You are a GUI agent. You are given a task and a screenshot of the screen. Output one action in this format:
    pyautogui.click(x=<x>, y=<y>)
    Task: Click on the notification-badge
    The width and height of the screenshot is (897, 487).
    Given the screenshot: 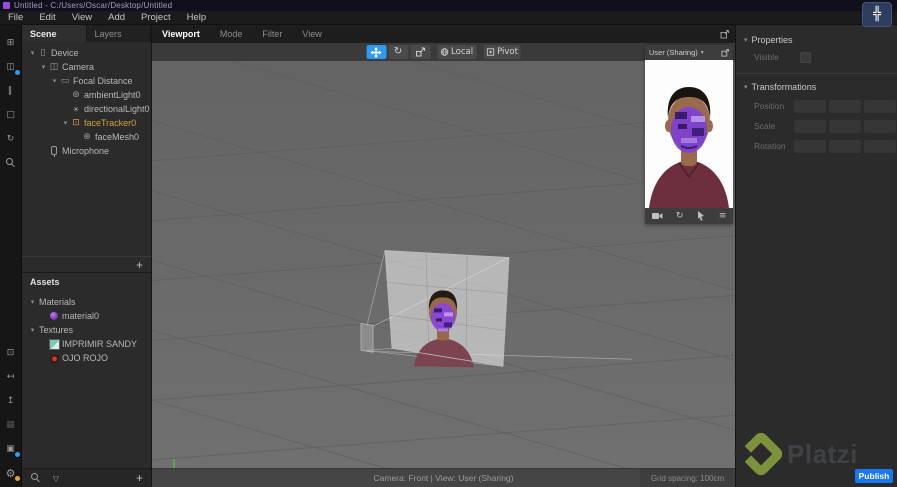 What is the action you would take?
    pyautogui.click(x=17, y=454)
    